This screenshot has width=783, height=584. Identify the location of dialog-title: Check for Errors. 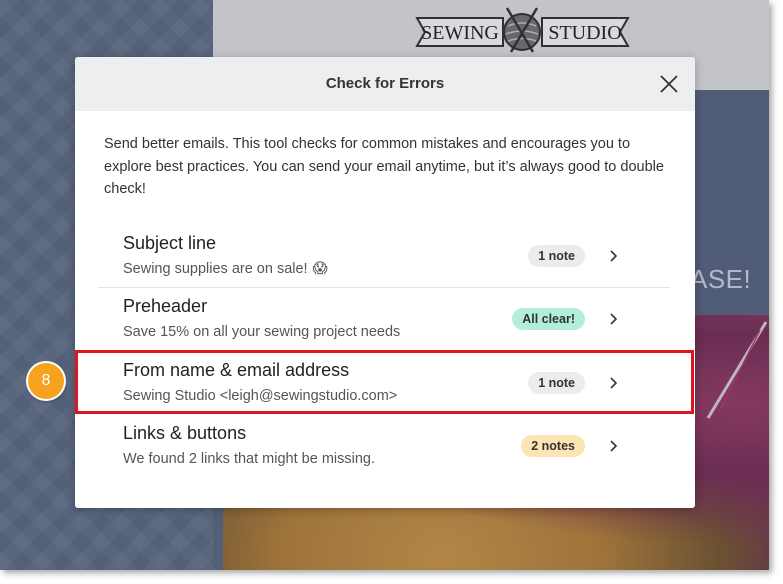
(385, 83).